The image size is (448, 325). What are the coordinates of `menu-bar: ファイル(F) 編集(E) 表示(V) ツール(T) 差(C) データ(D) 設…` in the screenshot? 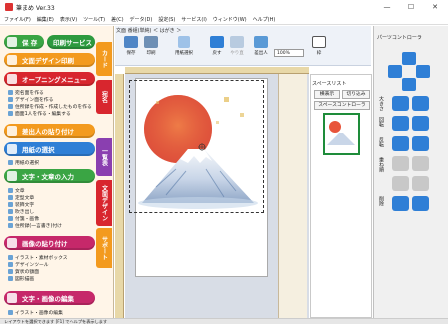 It's located at (224, 19).